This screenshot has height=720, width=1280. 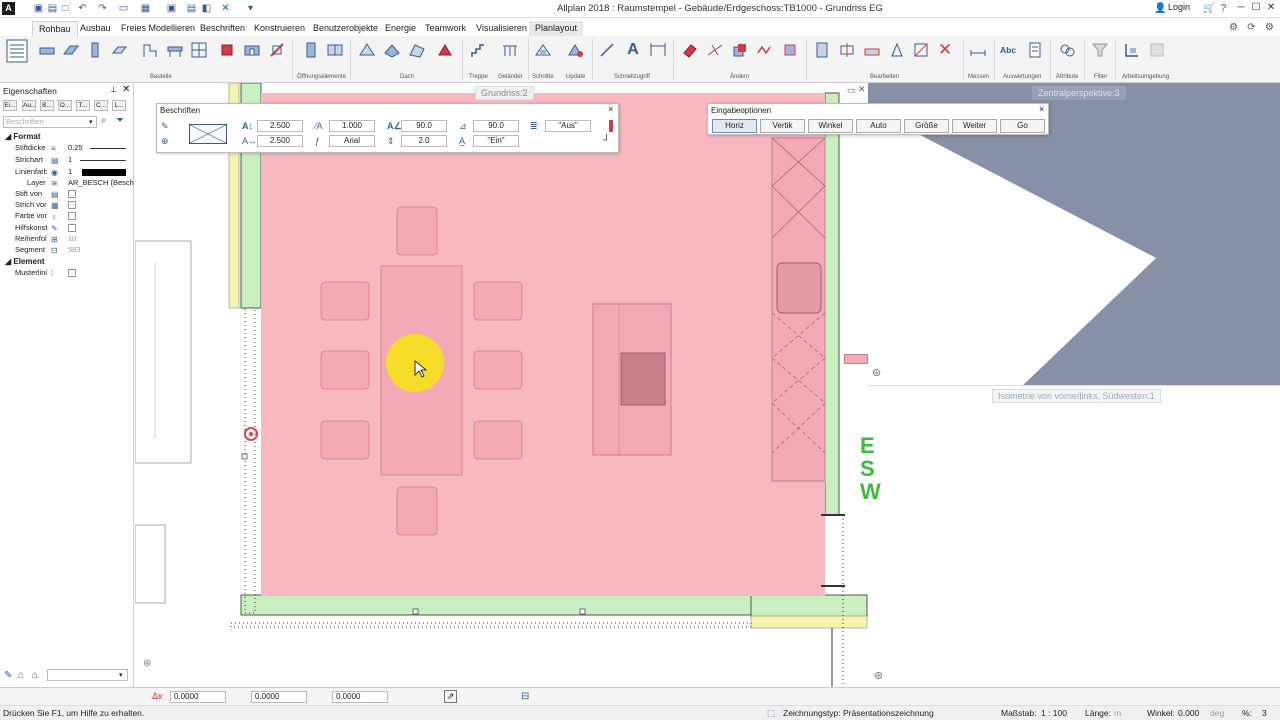 I want to click on option-auto-button: Auto, so click(x=878, y=126).